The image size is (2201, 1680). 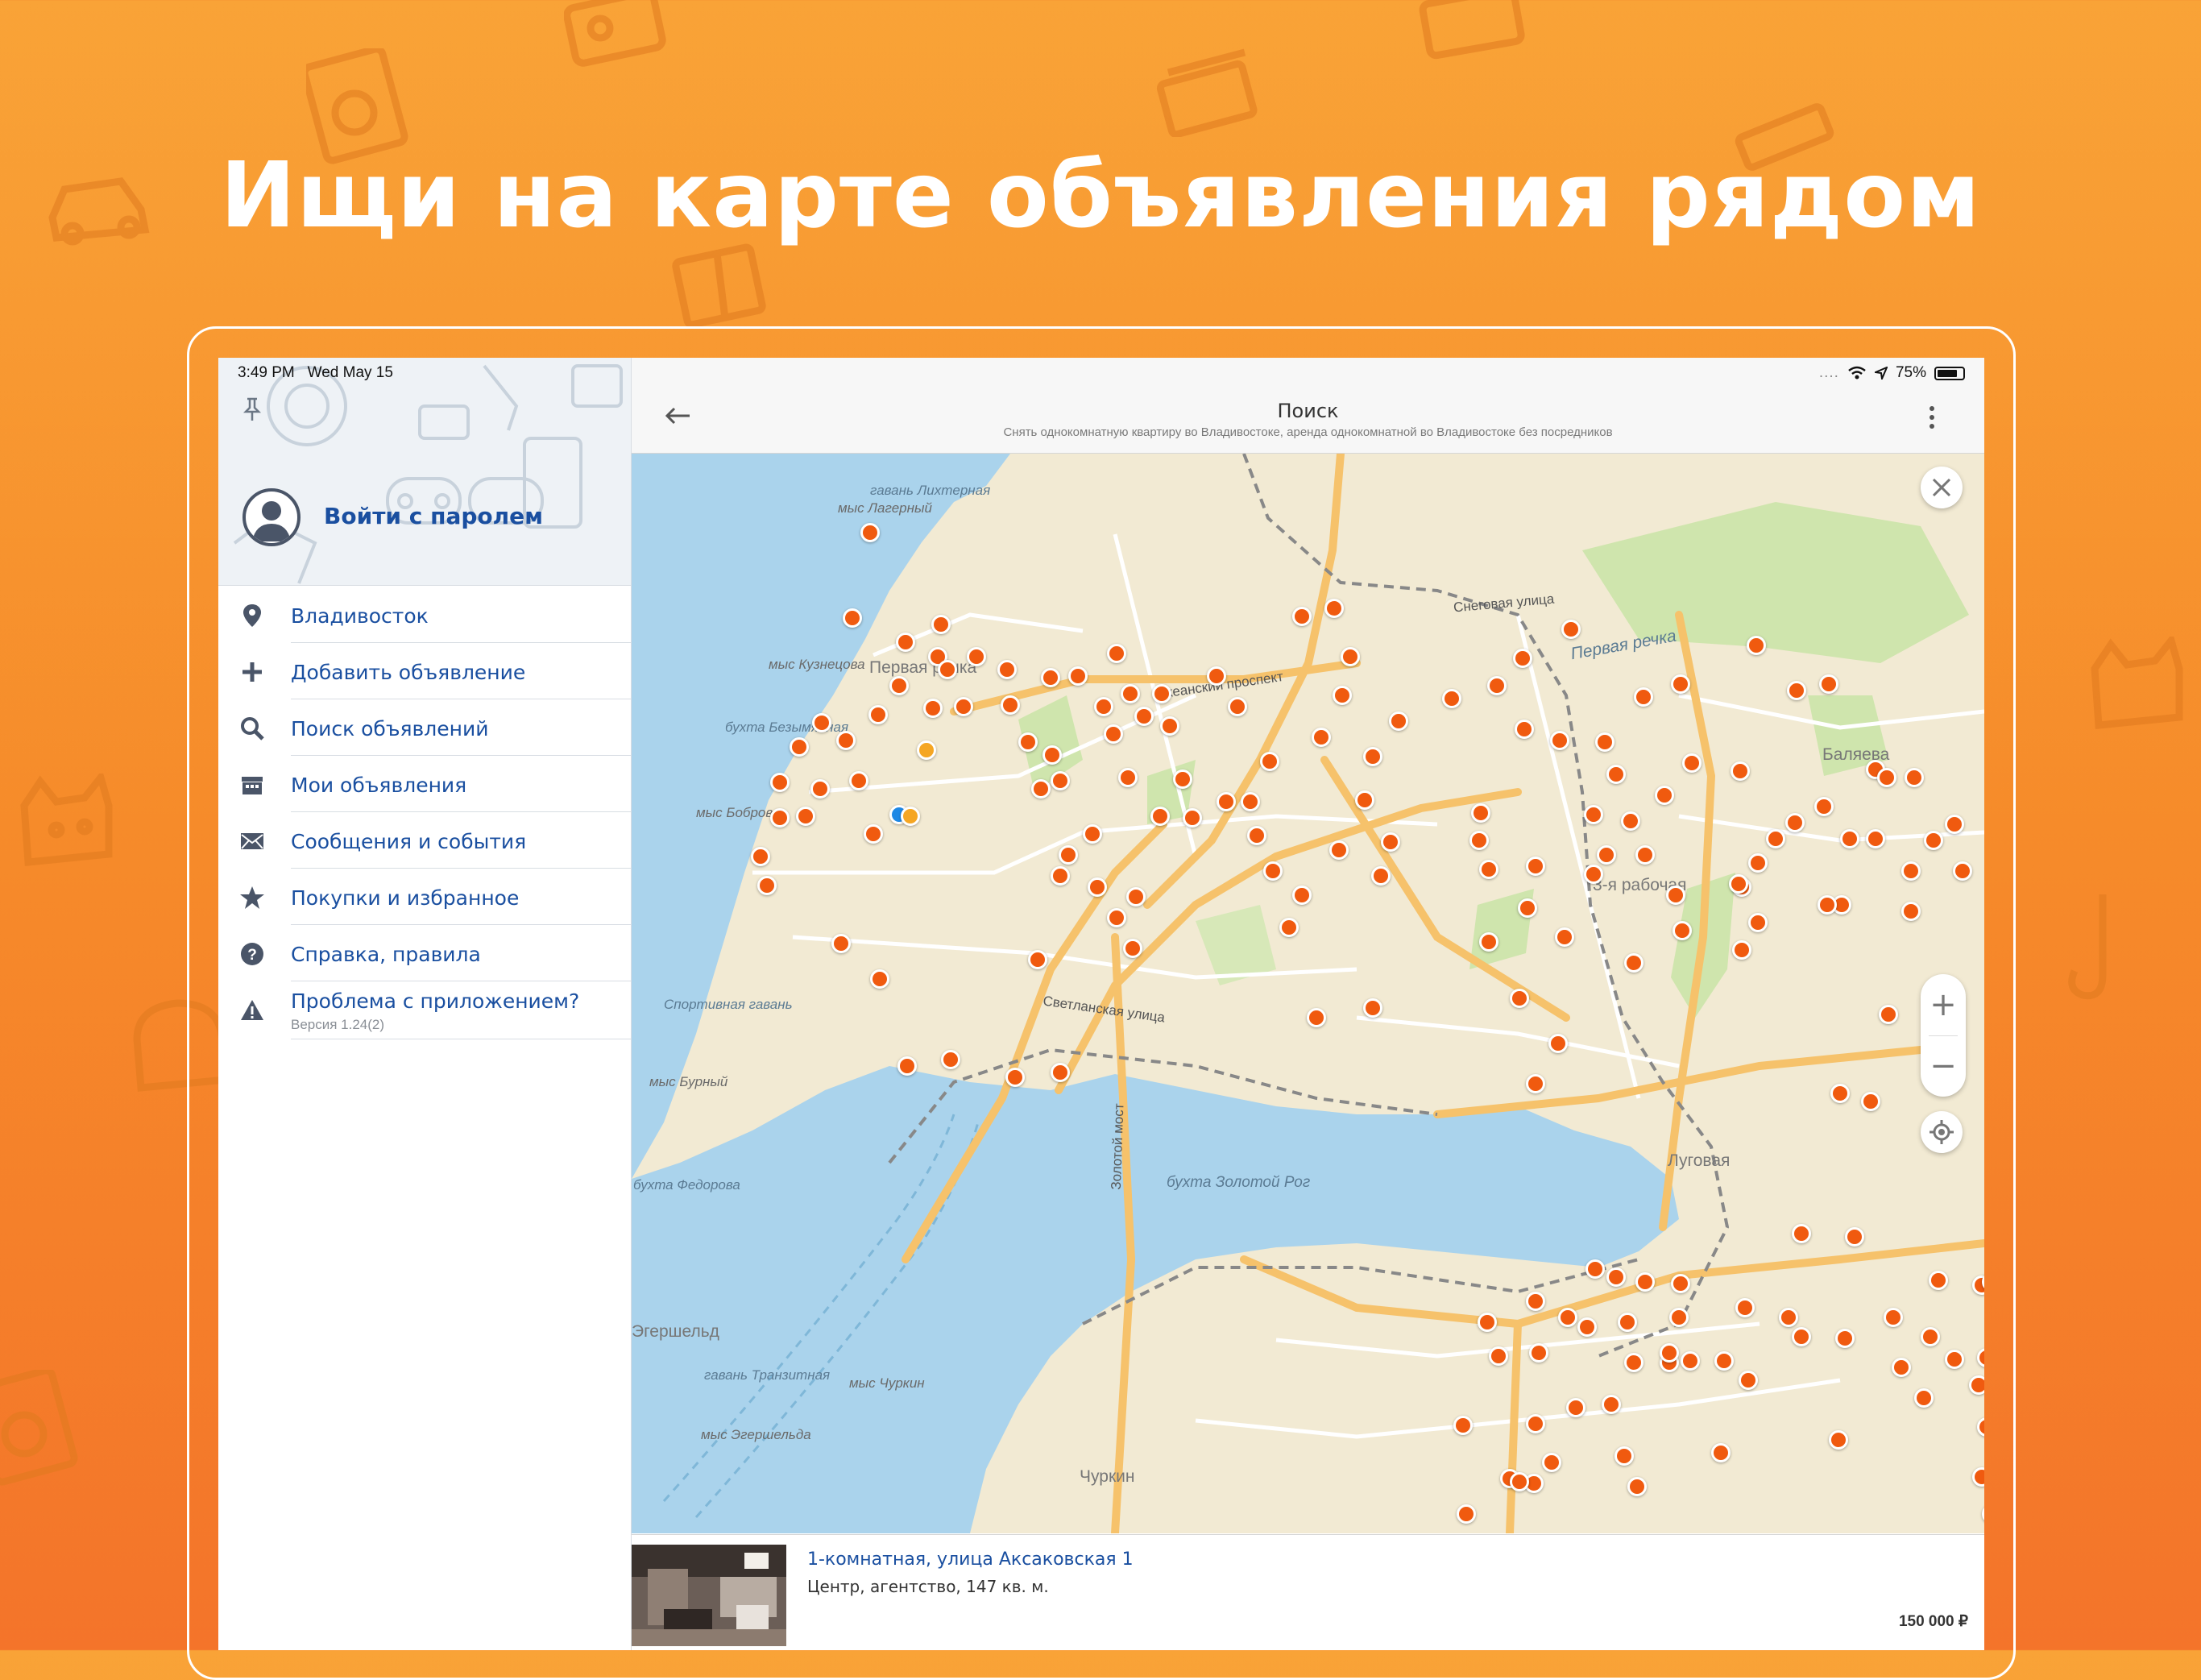 I want to click on sidebar-item-my-ads: Мои объявления, so click(x=424, y=784).